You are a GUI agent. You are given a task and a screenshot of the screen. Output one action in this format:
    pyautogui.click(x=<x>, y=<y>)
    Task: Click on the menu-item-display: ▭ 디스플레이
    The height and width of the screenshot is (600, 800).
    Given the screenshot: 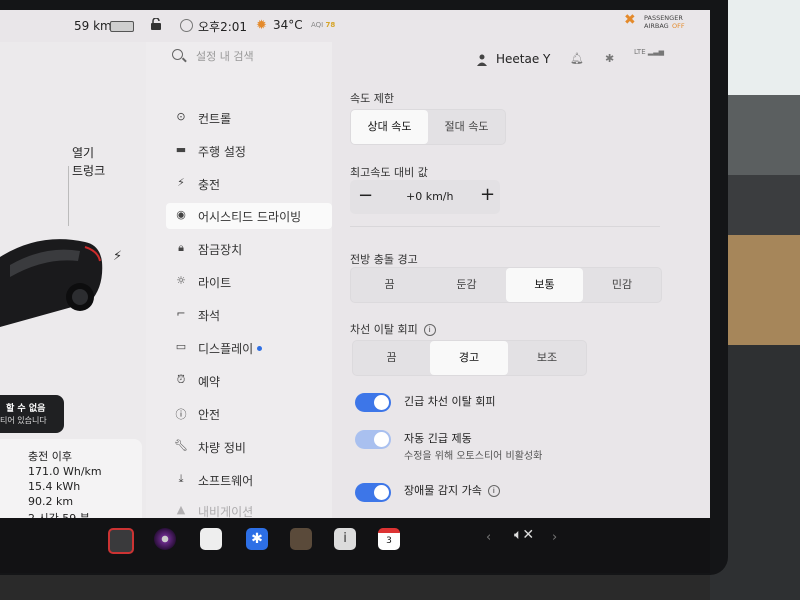 What is the action you would take?
    pyautogui.click(x=249, y=348)
    